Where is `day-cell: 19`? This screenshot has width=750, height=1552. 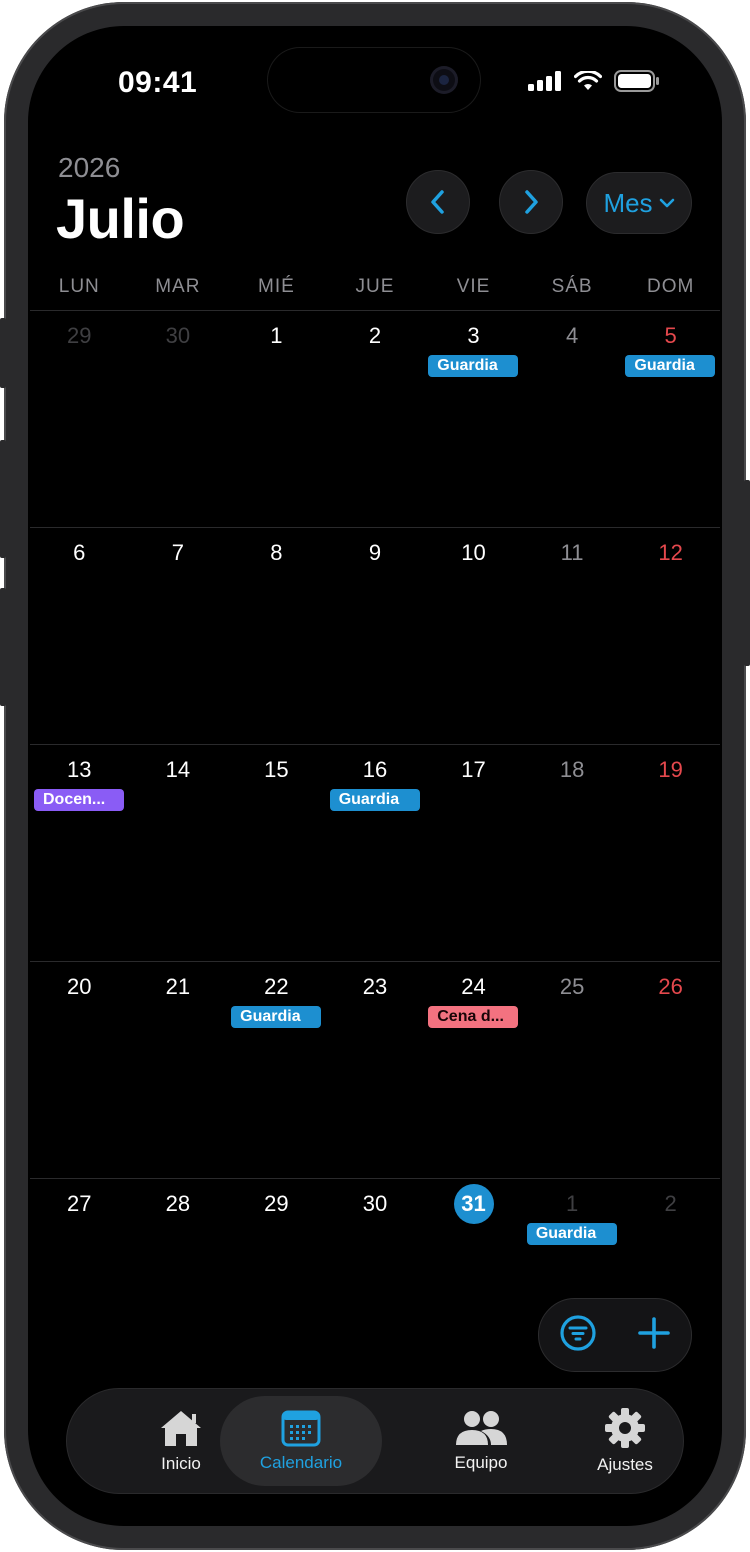 day-cell: 19 is located at coordinates (670, 853).